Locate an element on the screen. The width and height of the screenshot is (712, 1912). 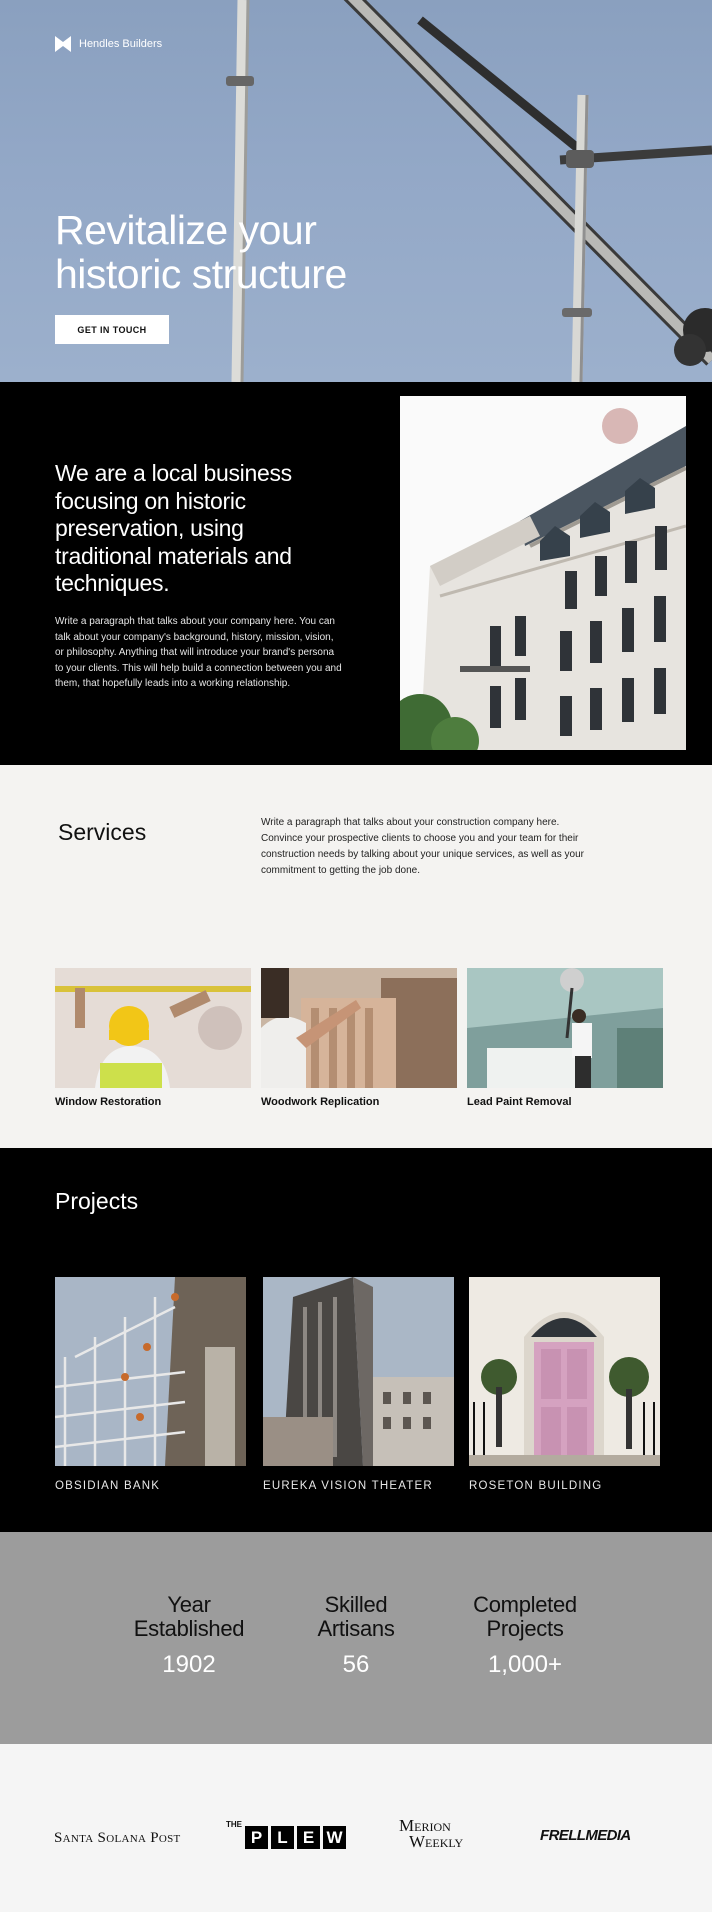
brand-logo: Hendles Builders is located at coordinates (108, 44).